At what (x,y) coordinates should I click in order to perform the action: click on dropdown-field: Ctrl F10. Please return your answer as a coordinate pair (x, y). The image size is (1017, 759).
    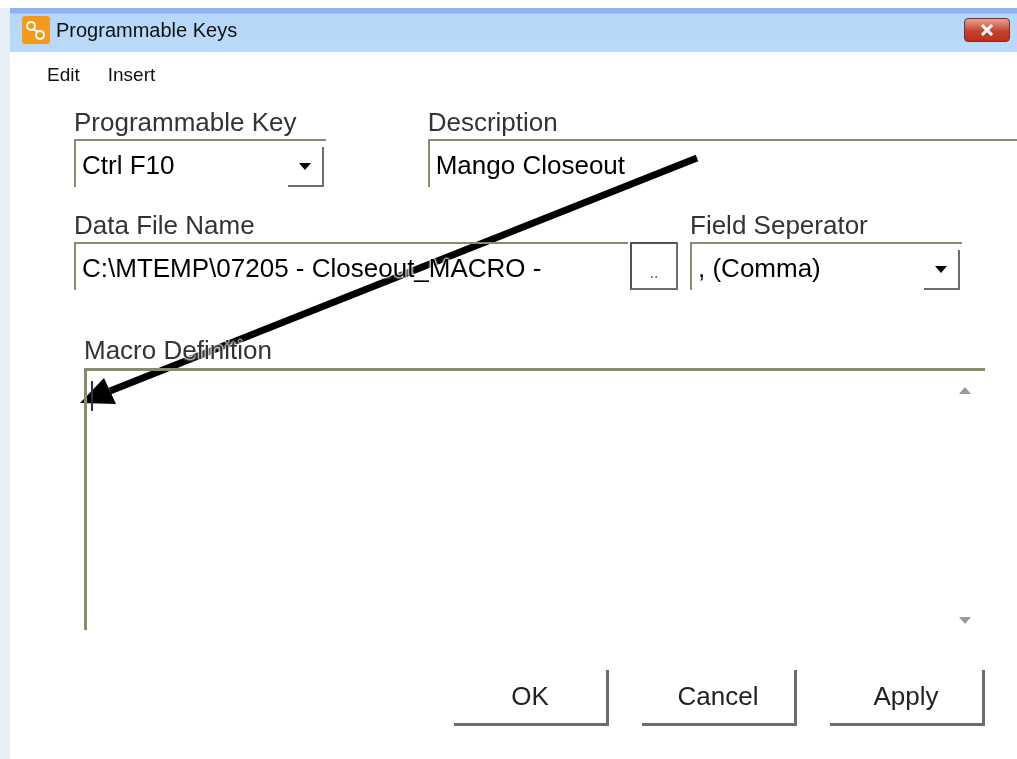
    Looking at the image, I should click on (200, 163).